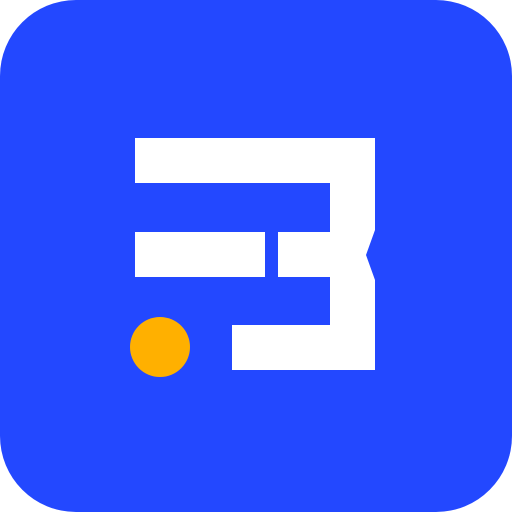  What do you see at coordinates (303, 347) in the screenshot?
I see `glyph-bar-bottom` at bounding box center [303, 347].